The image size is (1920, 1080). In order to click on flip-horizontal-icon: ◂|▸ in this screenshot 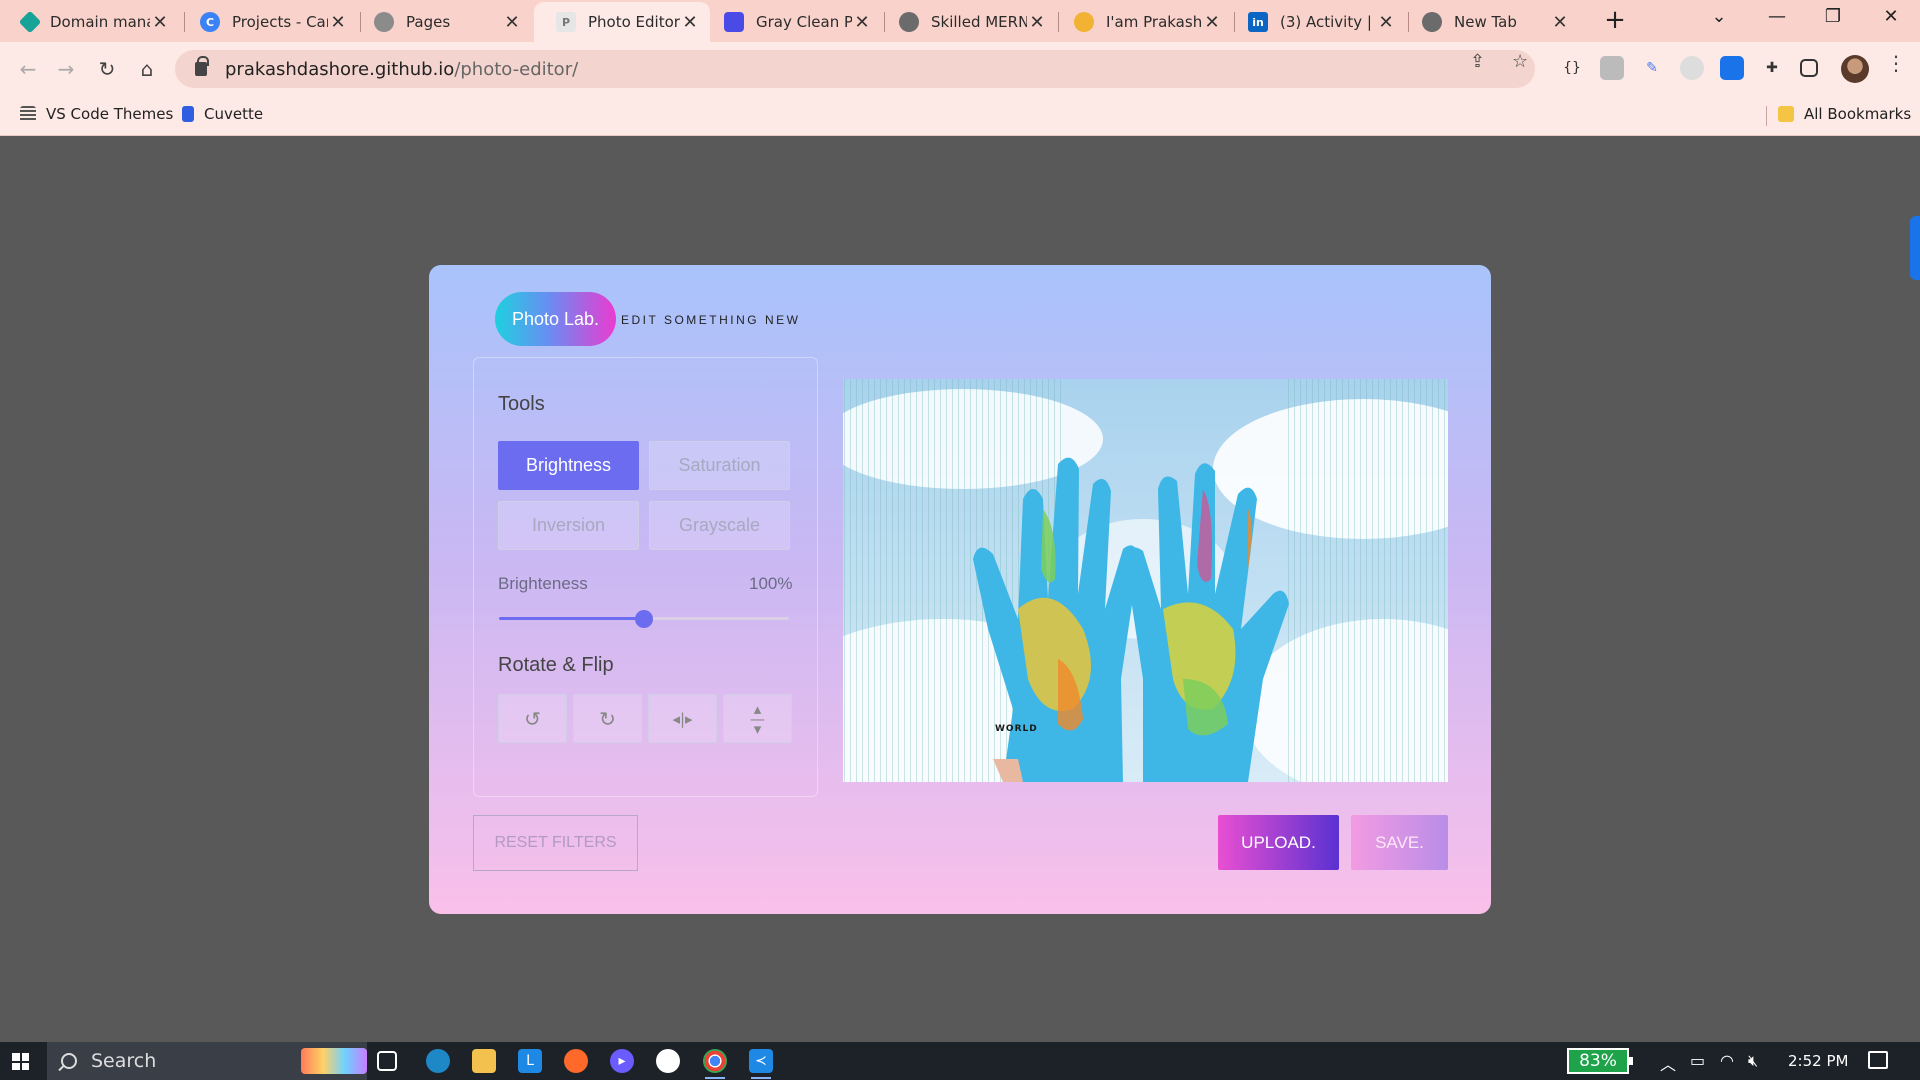, I will do `click(682, 718)`.